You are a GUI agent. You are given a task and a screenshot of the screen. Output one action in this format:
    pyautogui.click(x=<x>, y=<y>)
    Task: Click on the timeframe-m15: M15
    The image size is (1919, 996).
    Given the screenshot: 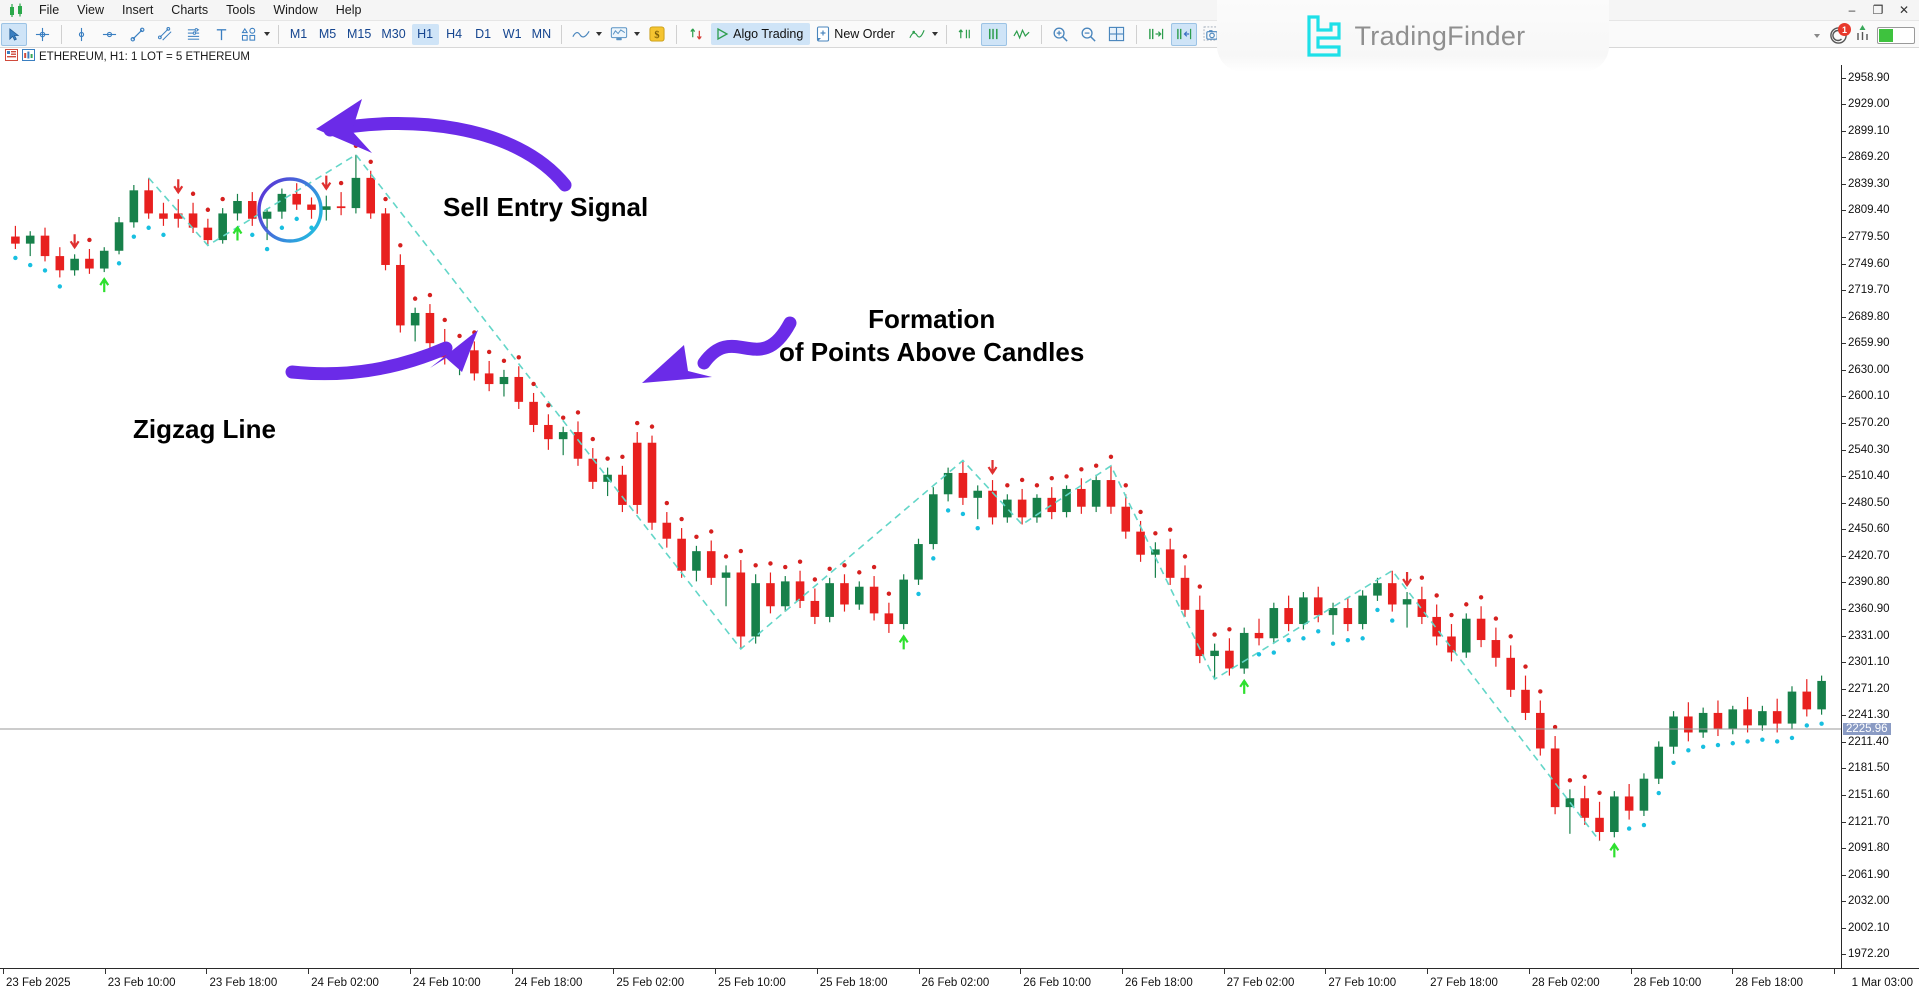 What is the action you would take?
    pyautogui.click(x=359, y=34)
    